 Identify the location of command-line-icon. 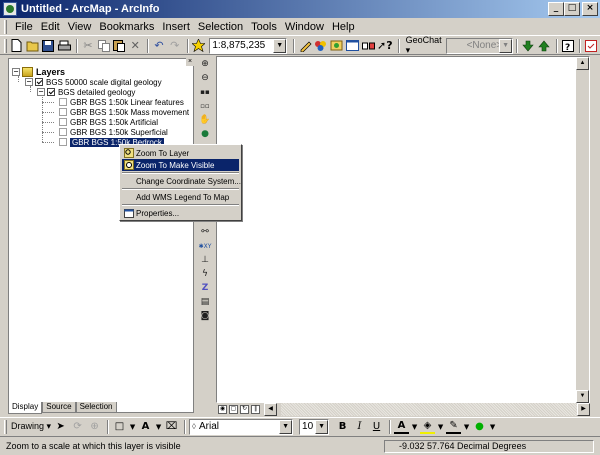
(352, 46).